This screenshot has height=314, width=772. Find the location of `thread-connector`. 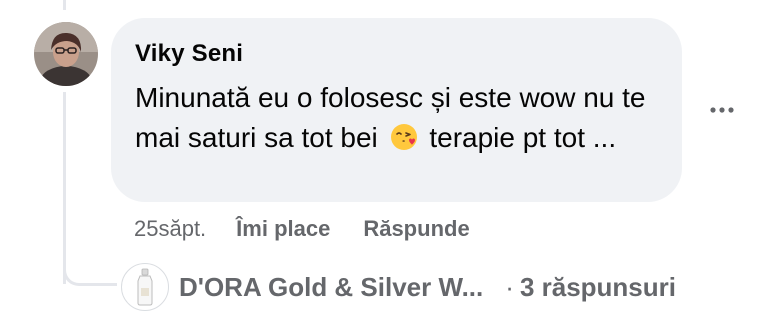

thread-connector is located at coordinates (90, 266).